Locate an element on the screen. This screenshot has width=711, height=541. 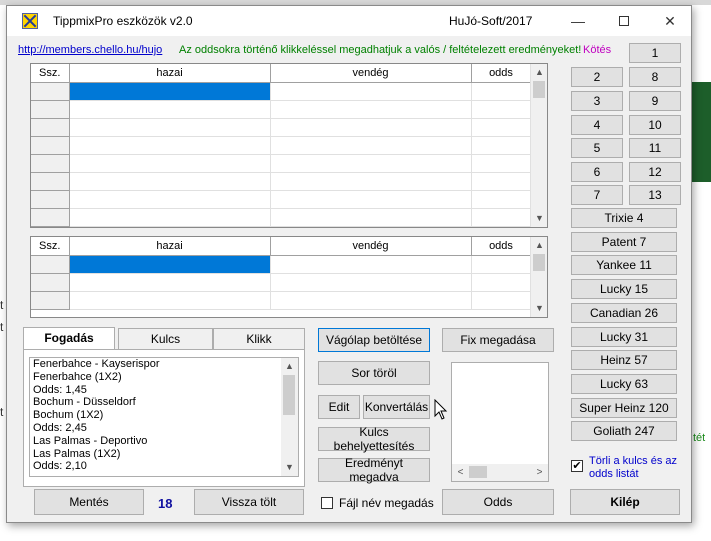
clear-lists-checkbox: ✔ is located at coordinates (577, 466).